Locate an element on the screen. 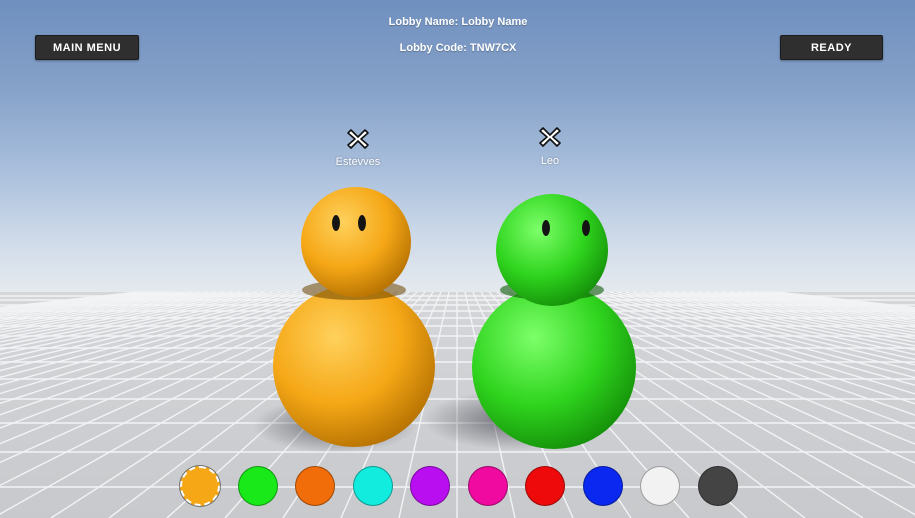  player-2-character is located at coordinates (554, 321).